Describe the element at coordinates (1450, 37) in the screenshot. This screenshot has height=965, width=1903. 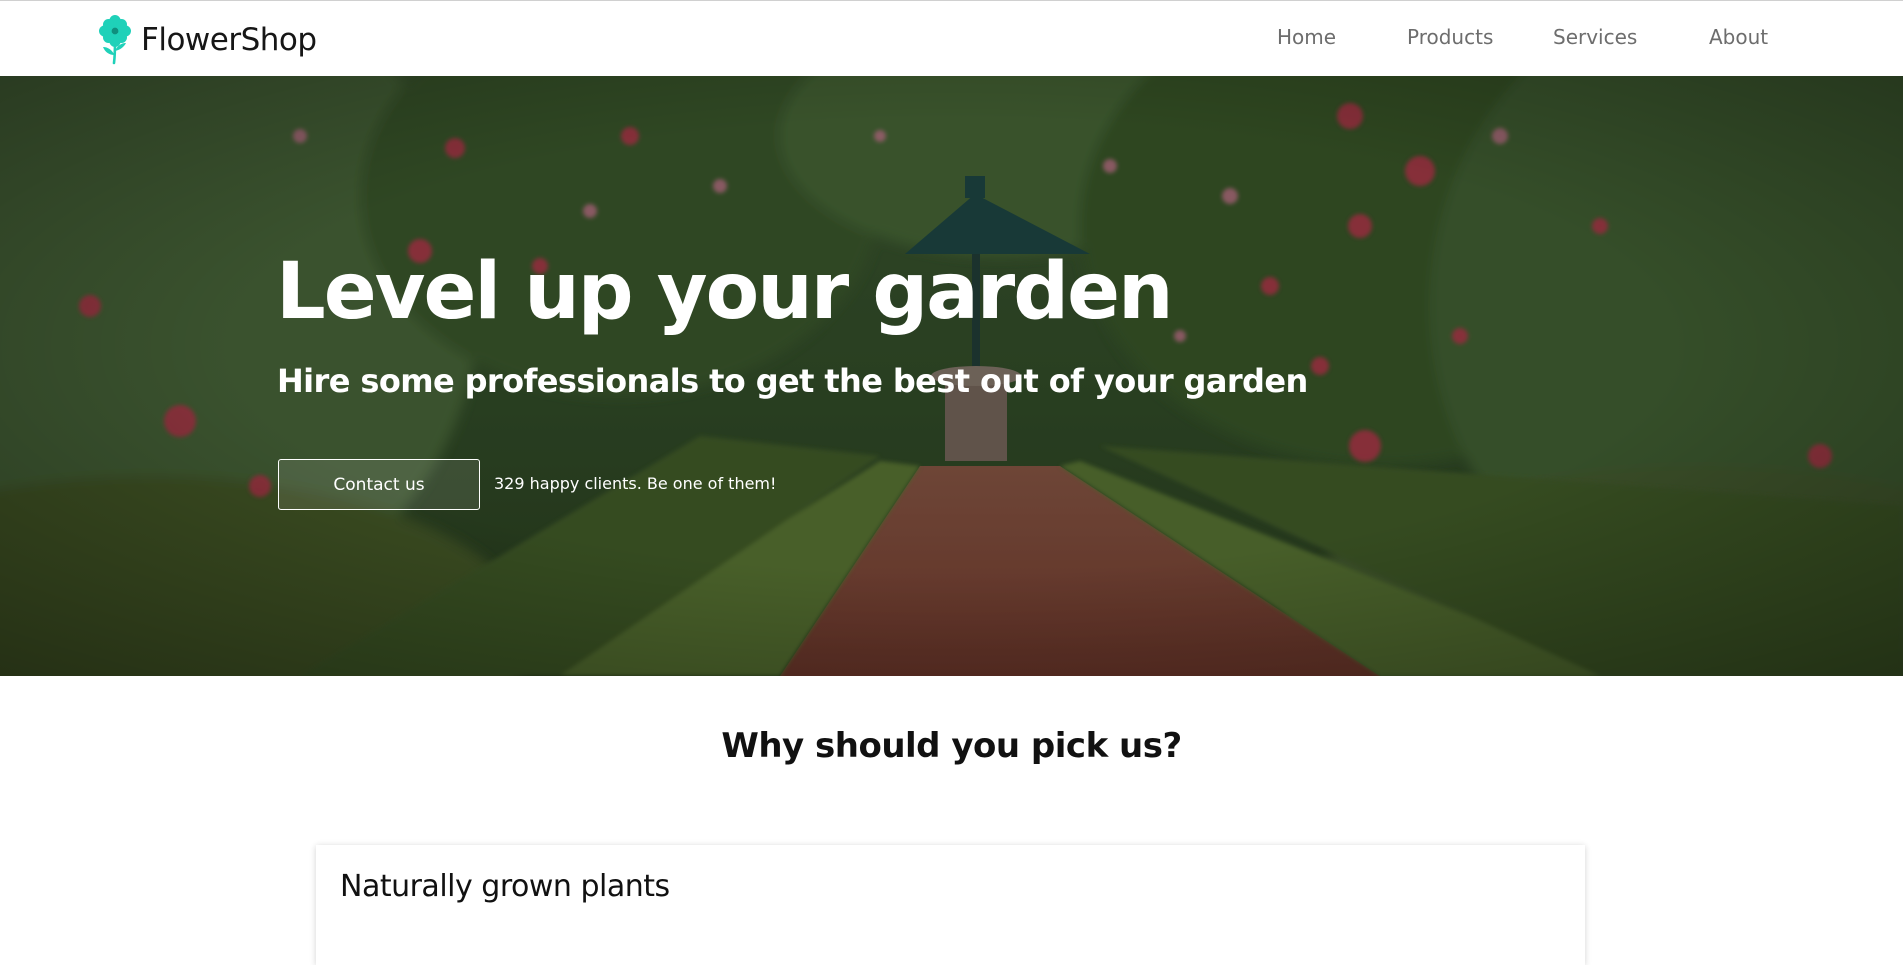
I see `nav-products: Products` at that location.